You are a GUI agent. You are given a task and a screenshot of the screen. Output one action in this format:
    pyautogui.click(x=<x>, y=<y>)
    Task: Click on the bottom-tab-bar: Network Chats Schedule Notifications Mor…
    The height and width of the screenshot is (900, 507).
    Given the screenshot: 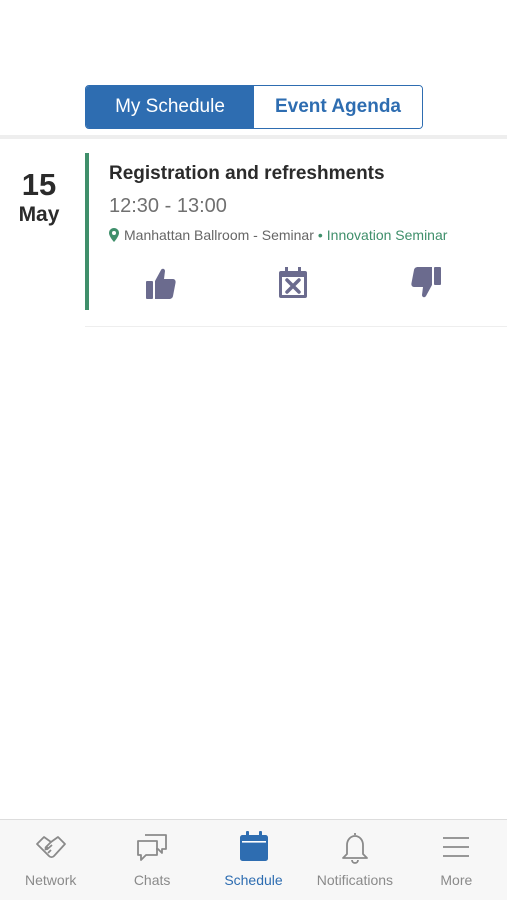 What is the action you would take?
    pyautogui.click(x=253, y=859)
    